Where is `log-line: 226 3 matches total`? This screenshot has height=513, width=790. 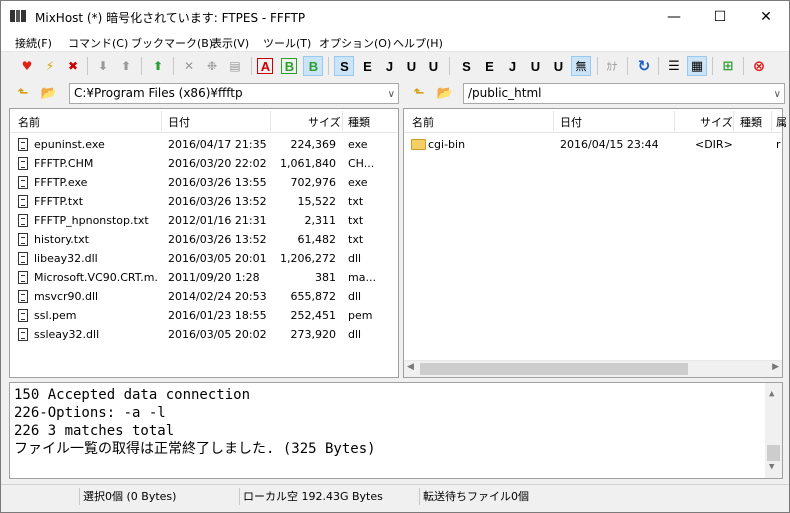
log-line: 226 3 matches total is located at coordinates (94, 431).